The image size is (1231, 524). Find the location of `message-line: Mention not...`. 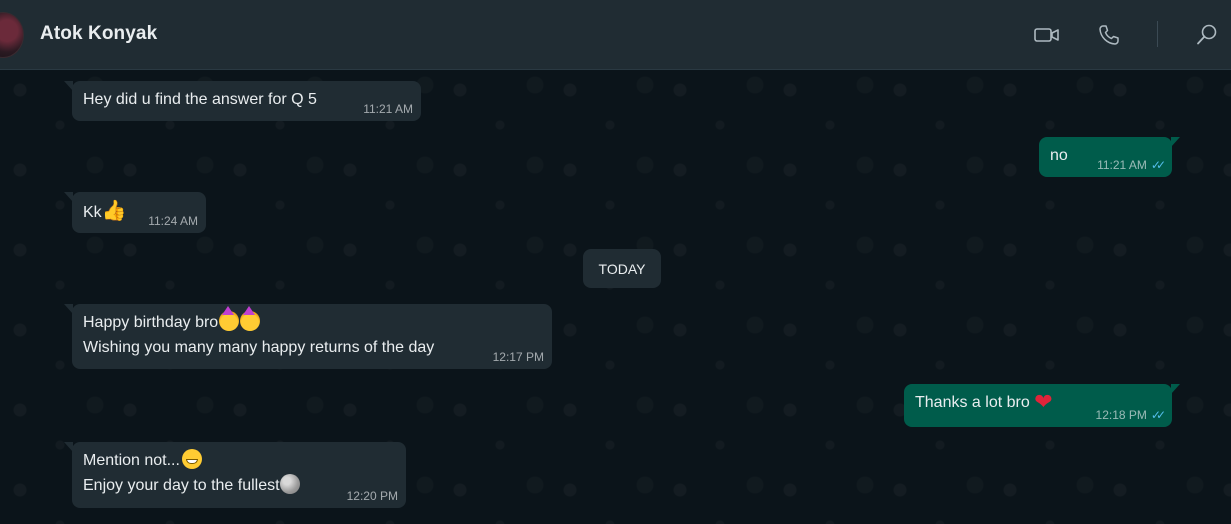

message-line: Mention not... is located at coordinates (239, 460).